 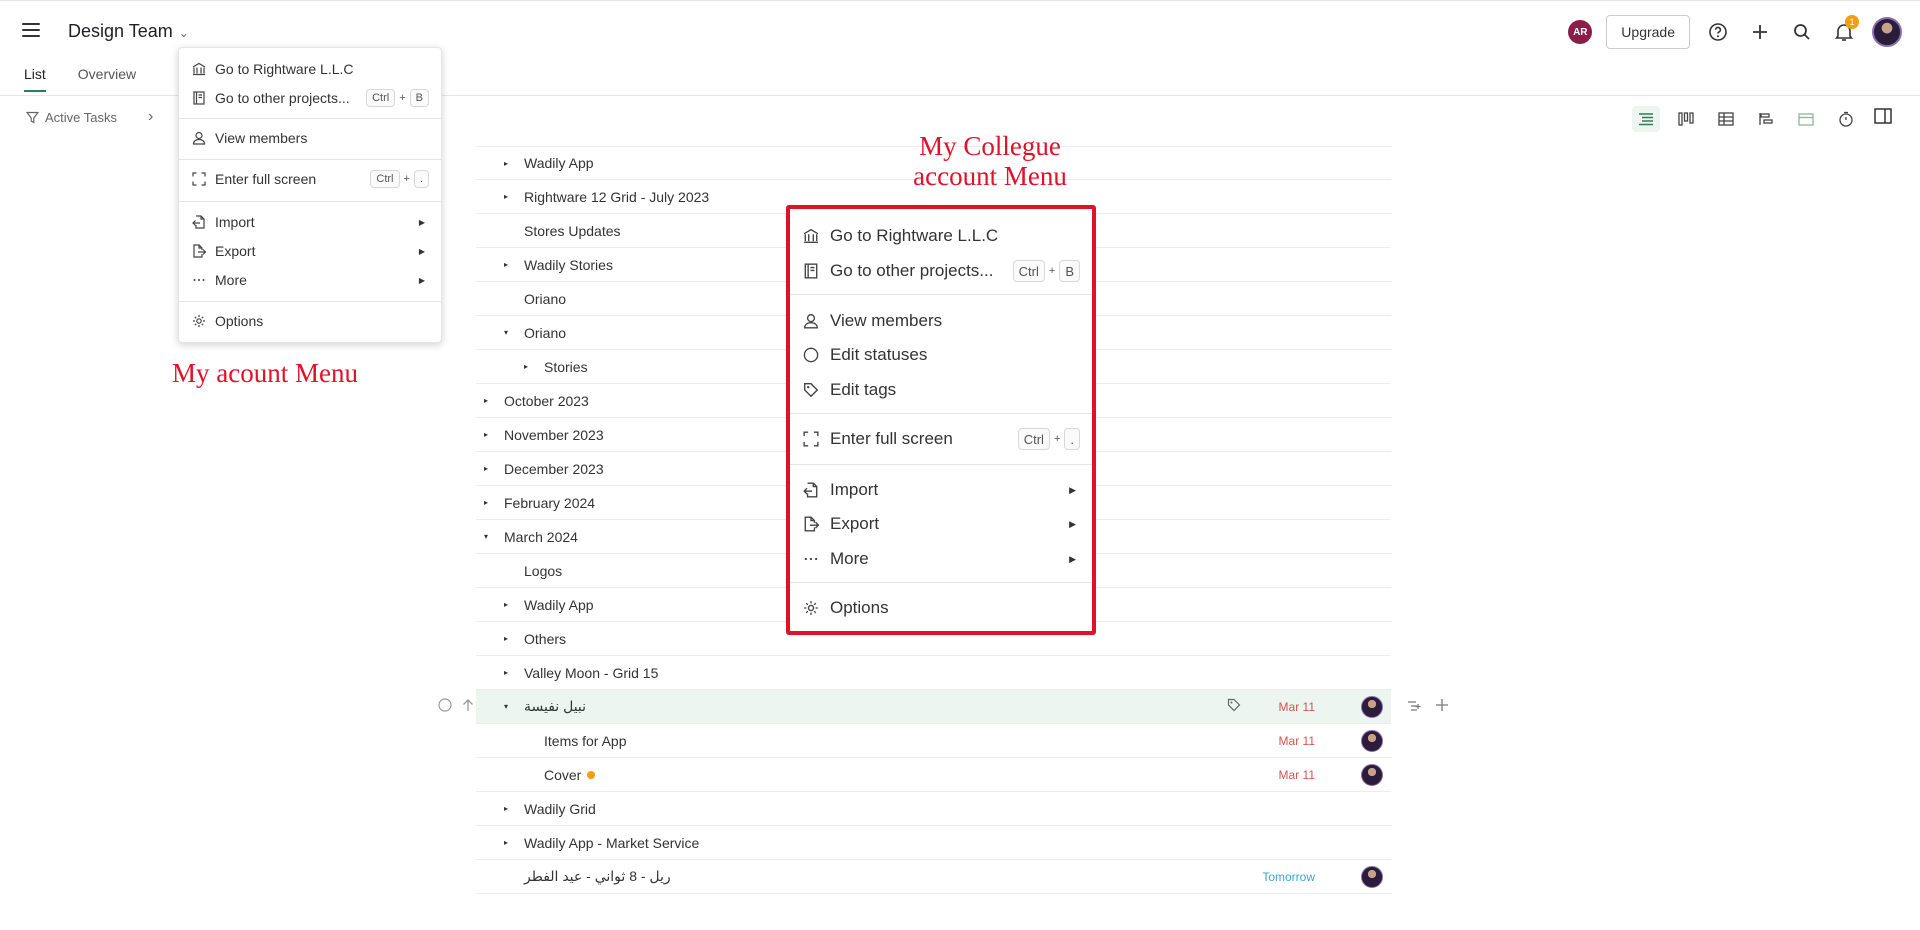 I want to click on task-title: Stores Updates, so click(x=572, y=231).